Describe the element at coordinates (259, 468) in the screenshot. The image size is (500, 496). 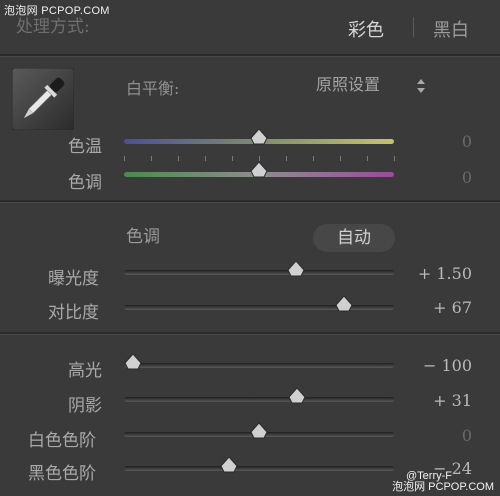
I see `blacks-slider-track` at that location.